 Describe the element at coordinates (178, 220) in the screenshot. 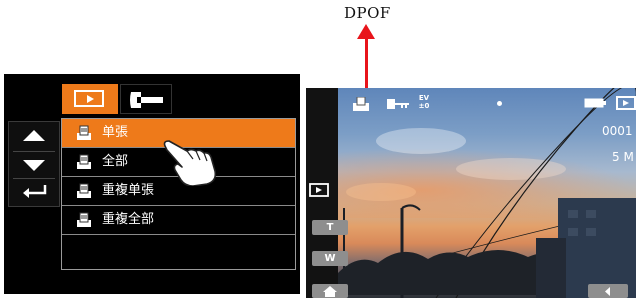

I see `menu-item-repeat-all: 重複全部` at that location.